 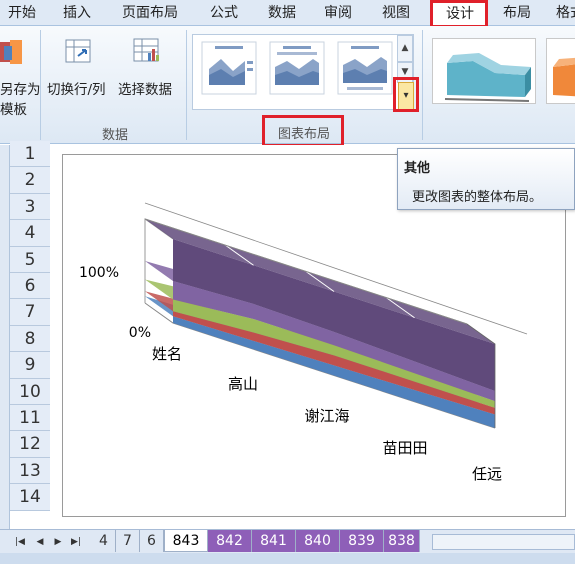 I want to click on tab-insert: 插入, so click(x=77, y=13).